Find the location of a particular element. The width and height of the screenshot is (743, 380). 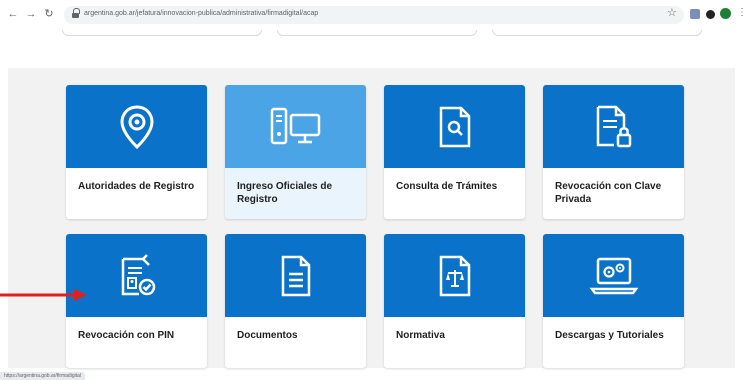

back-button: ← is located at coordinates (13, 14).